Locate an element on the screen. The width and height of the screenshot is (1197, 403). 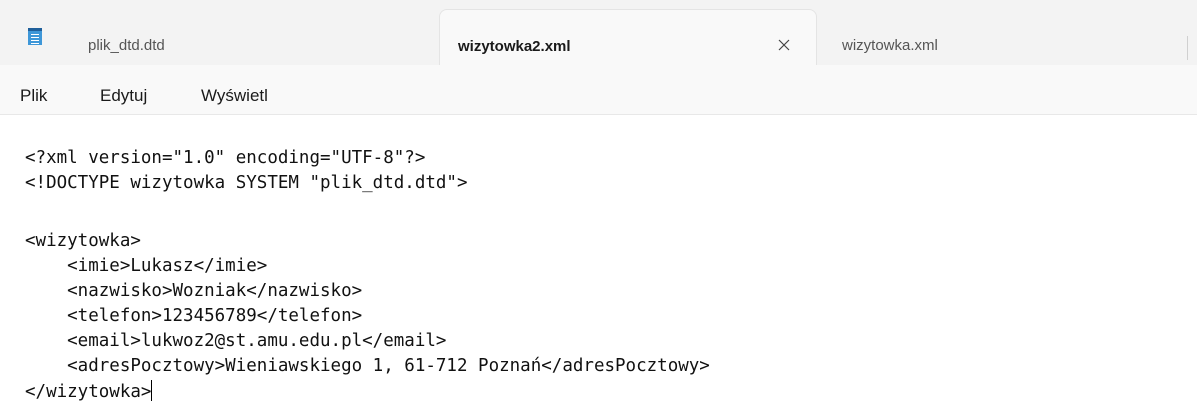
tab-label: wizytowka.xml is located at coordinates (890, 45).